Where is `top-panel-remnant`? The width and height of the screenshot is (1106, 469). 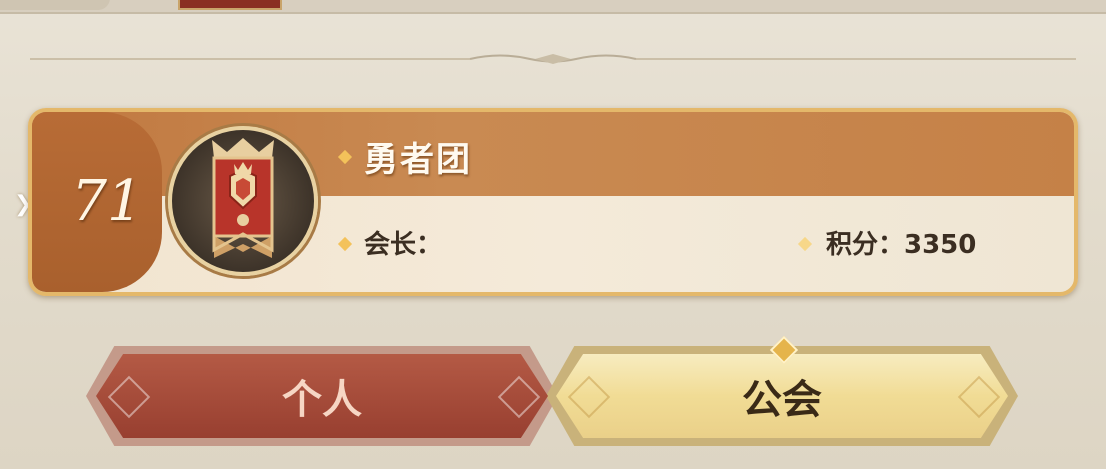
top-panel-remnant is located at coordinates (553, 7).